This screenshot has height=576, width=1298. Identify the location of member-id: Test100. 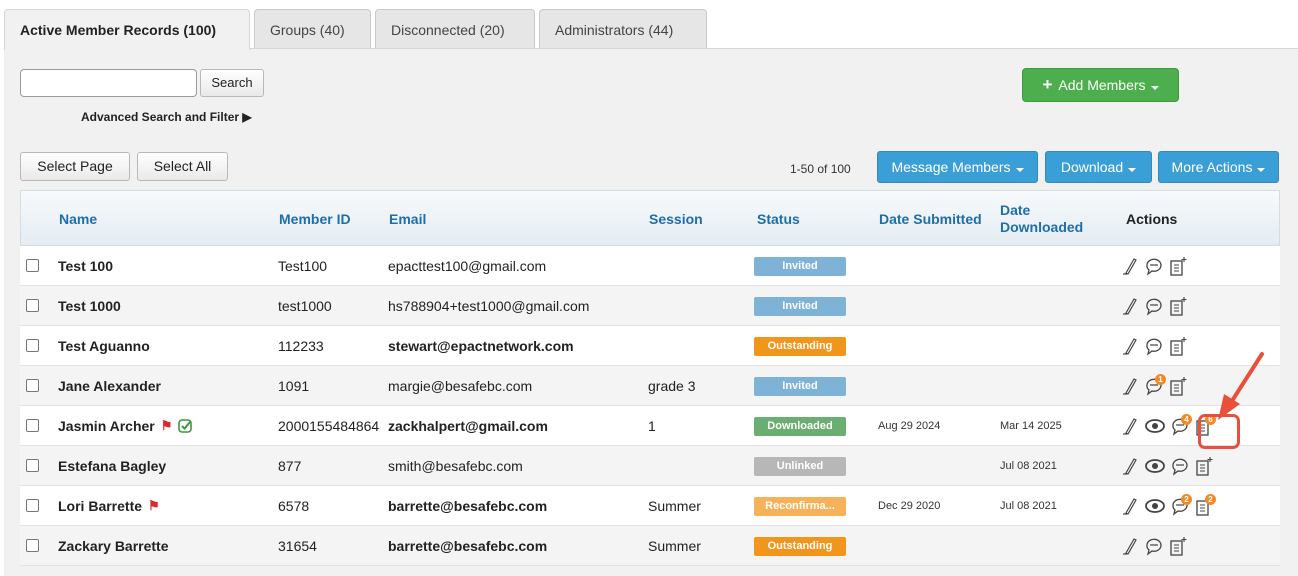
(303, 266).